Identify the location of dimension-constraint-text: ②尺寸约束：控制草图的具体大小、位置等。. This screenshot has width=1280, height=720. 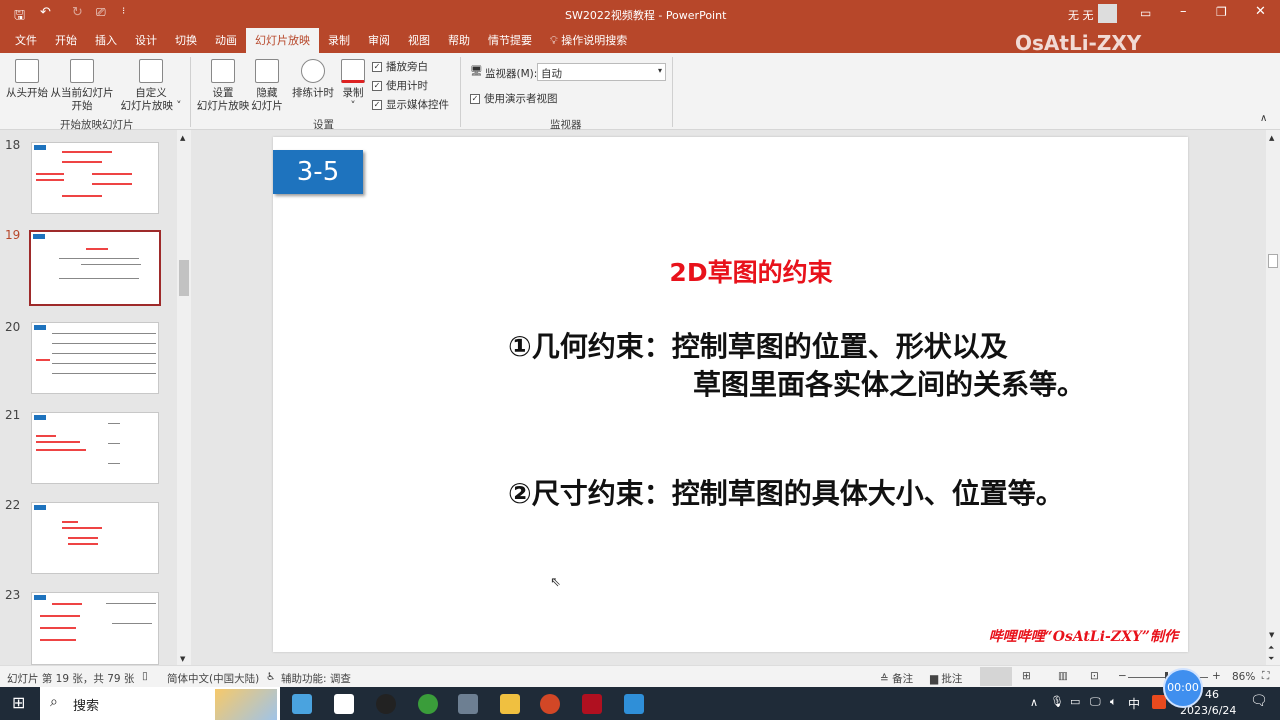
(786, 493).